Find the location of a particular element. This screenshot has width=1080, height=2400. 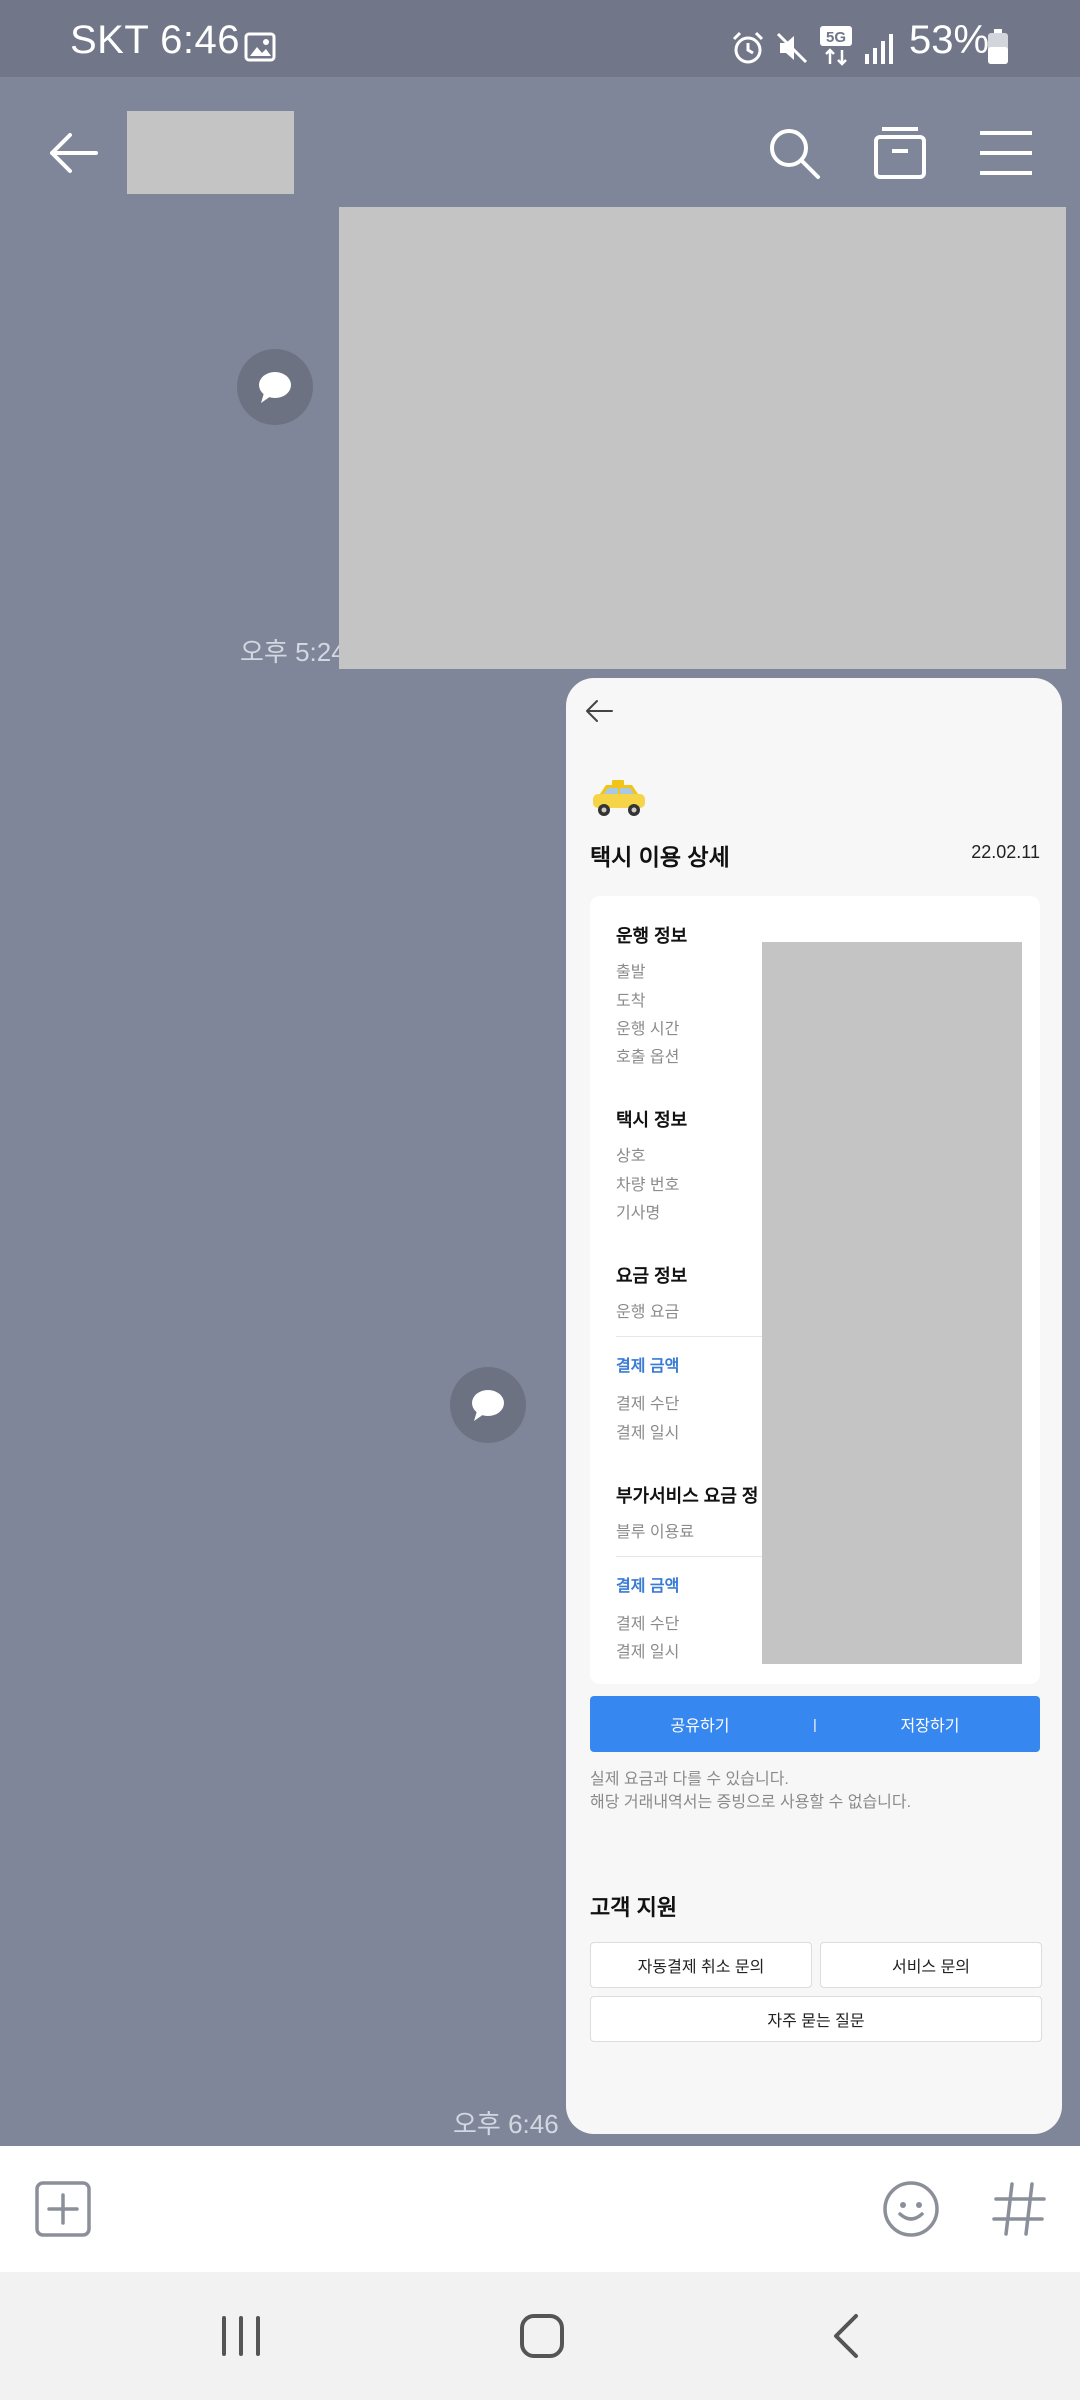

add-icon is located at coordinates (63, 2209).